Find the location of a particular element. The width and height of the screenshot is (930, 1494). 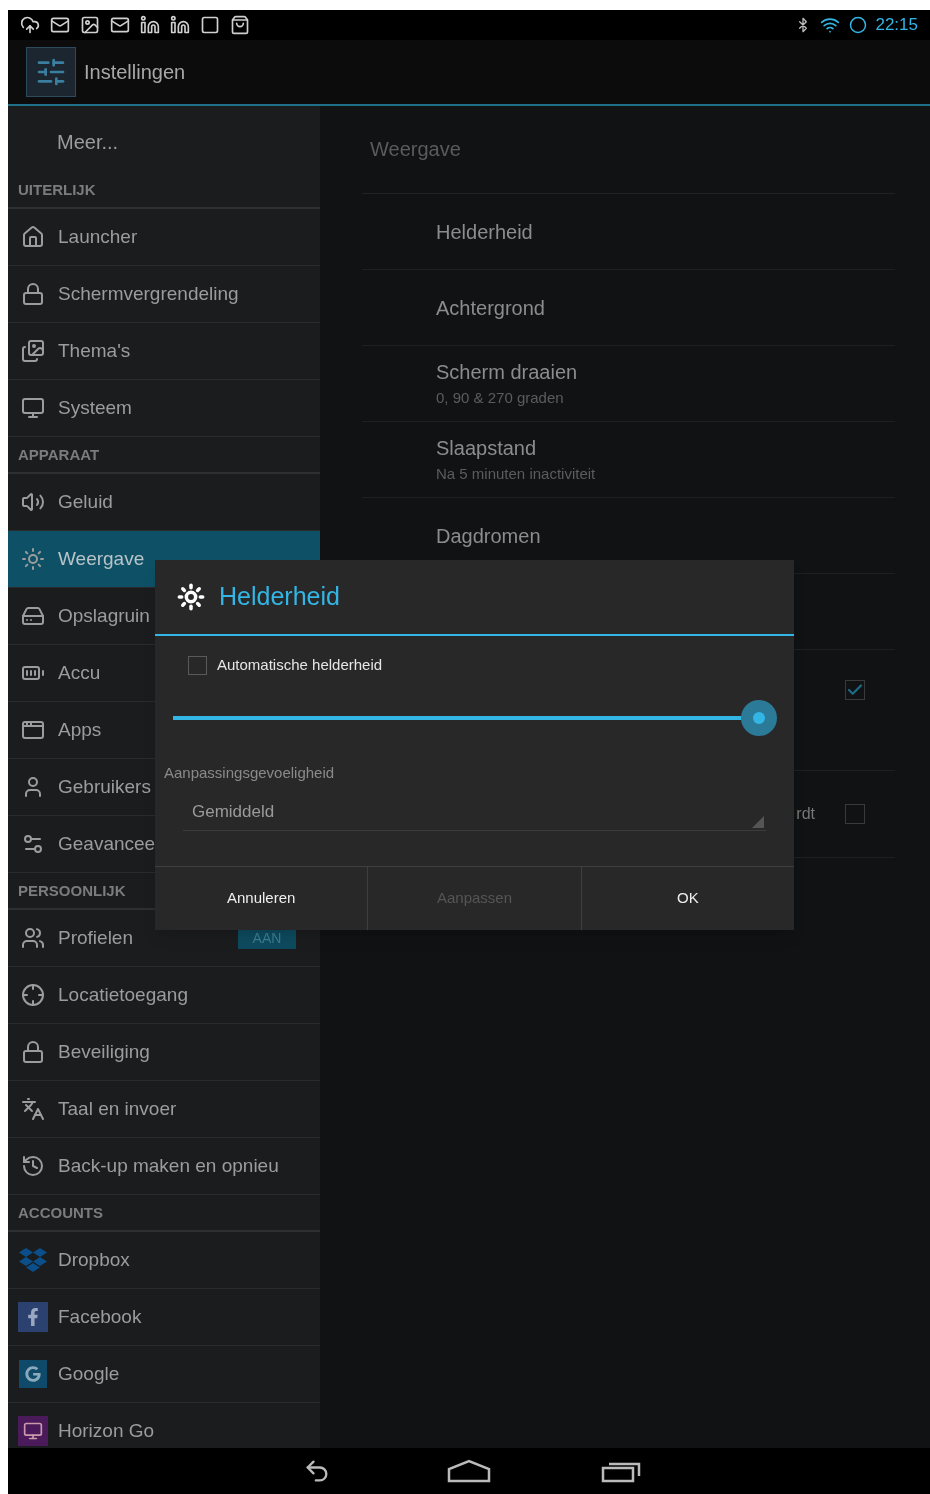

sidebar-label: Opslagruin is located at coordinates (104, 615).